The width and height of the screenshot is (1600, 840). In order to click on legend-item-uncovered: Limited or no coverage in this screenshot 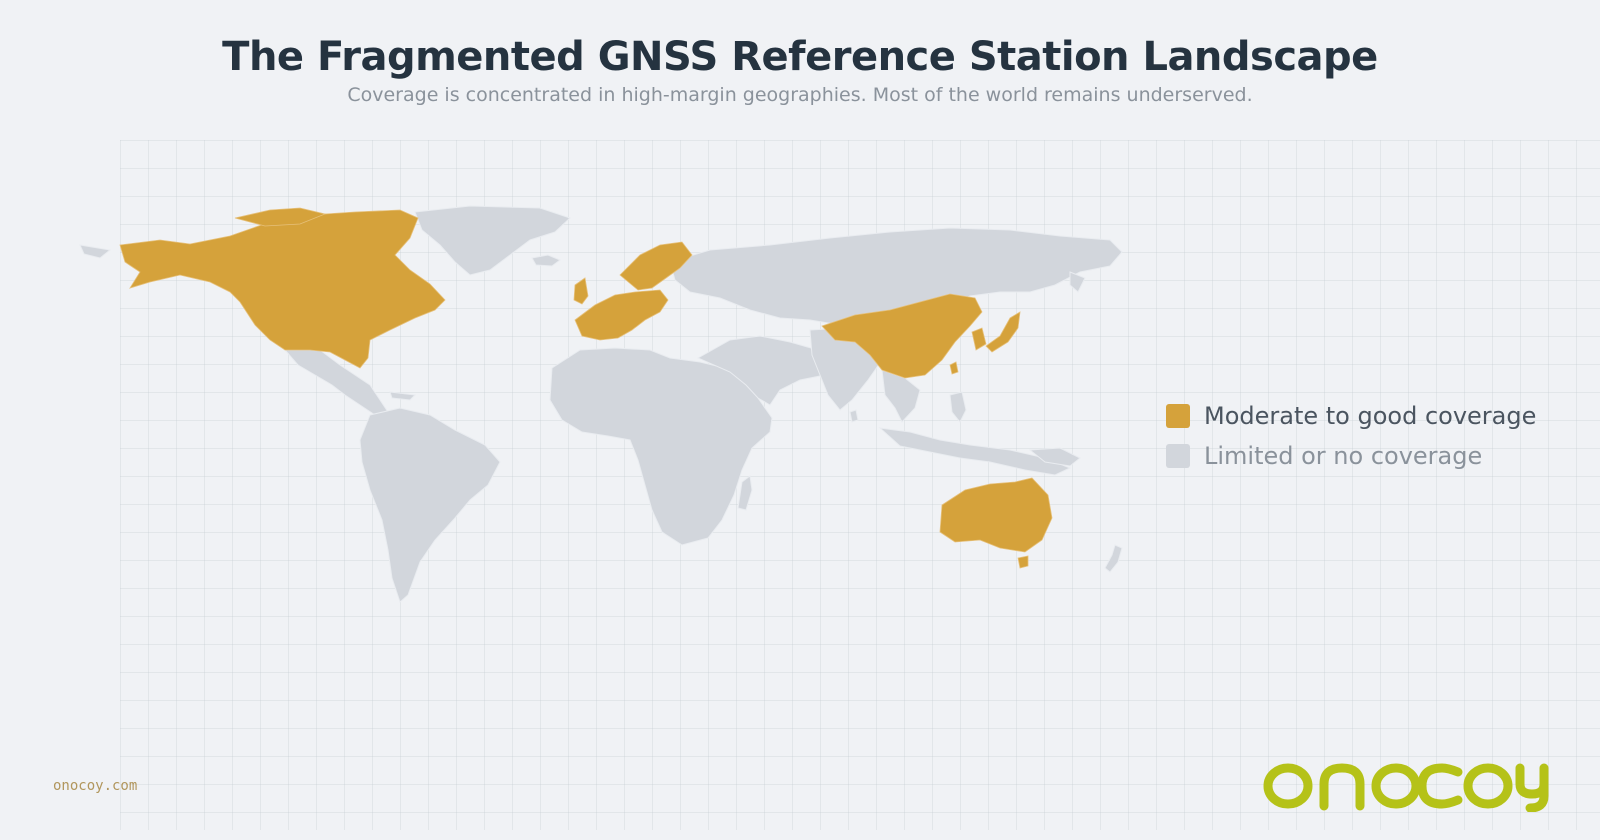, I will do `click(1351, 456)`.